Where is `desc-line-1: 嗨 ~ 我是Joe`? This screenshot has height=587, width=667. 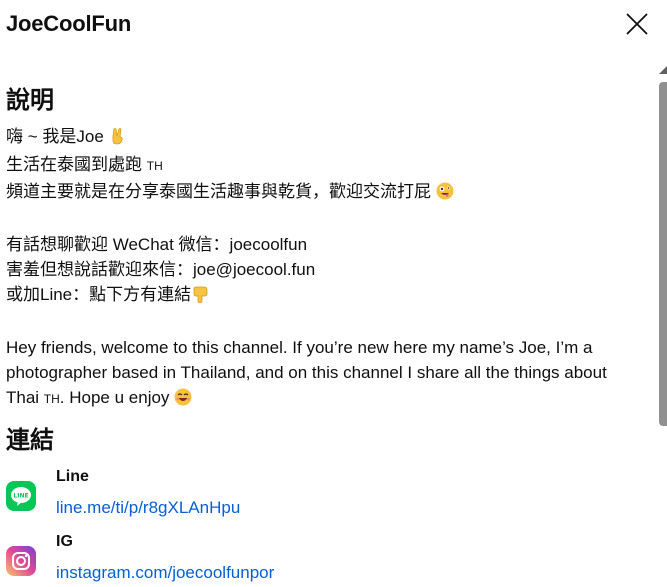 desc-line-1: 嗨 ~ 我是Joe is located at coordinates (321, 138).